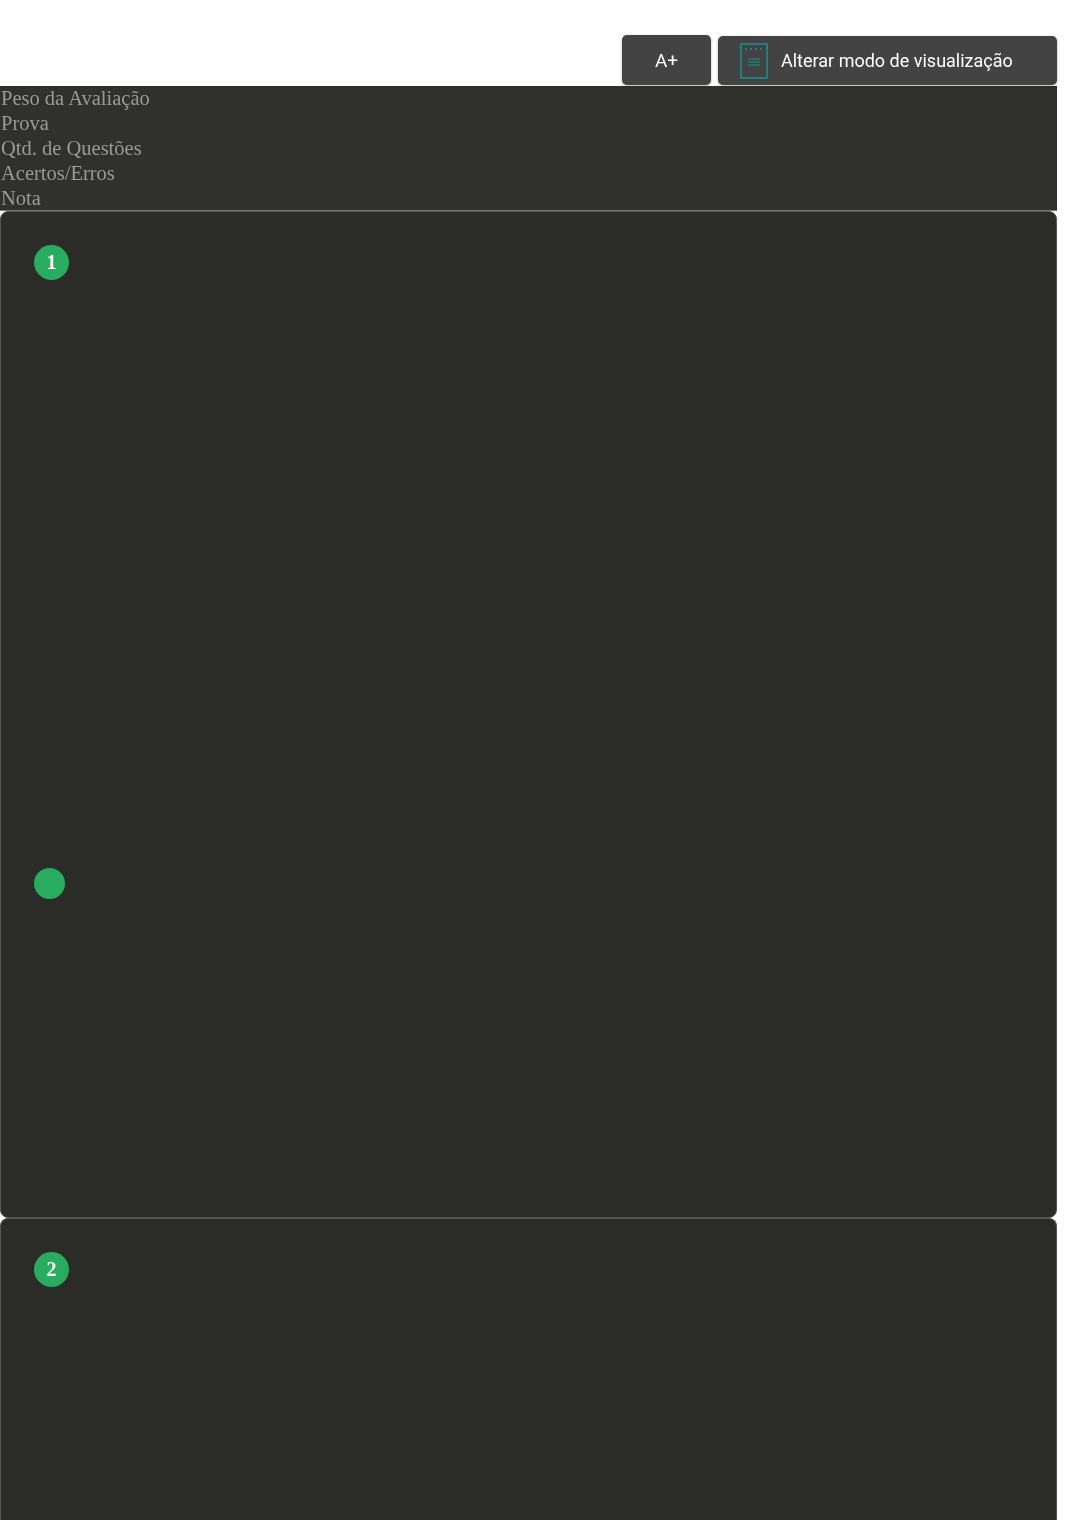  What do you see at coordinates (25, 123) in the screenshot?
I see `column-label: Prova` at bounding box center [25, 123].